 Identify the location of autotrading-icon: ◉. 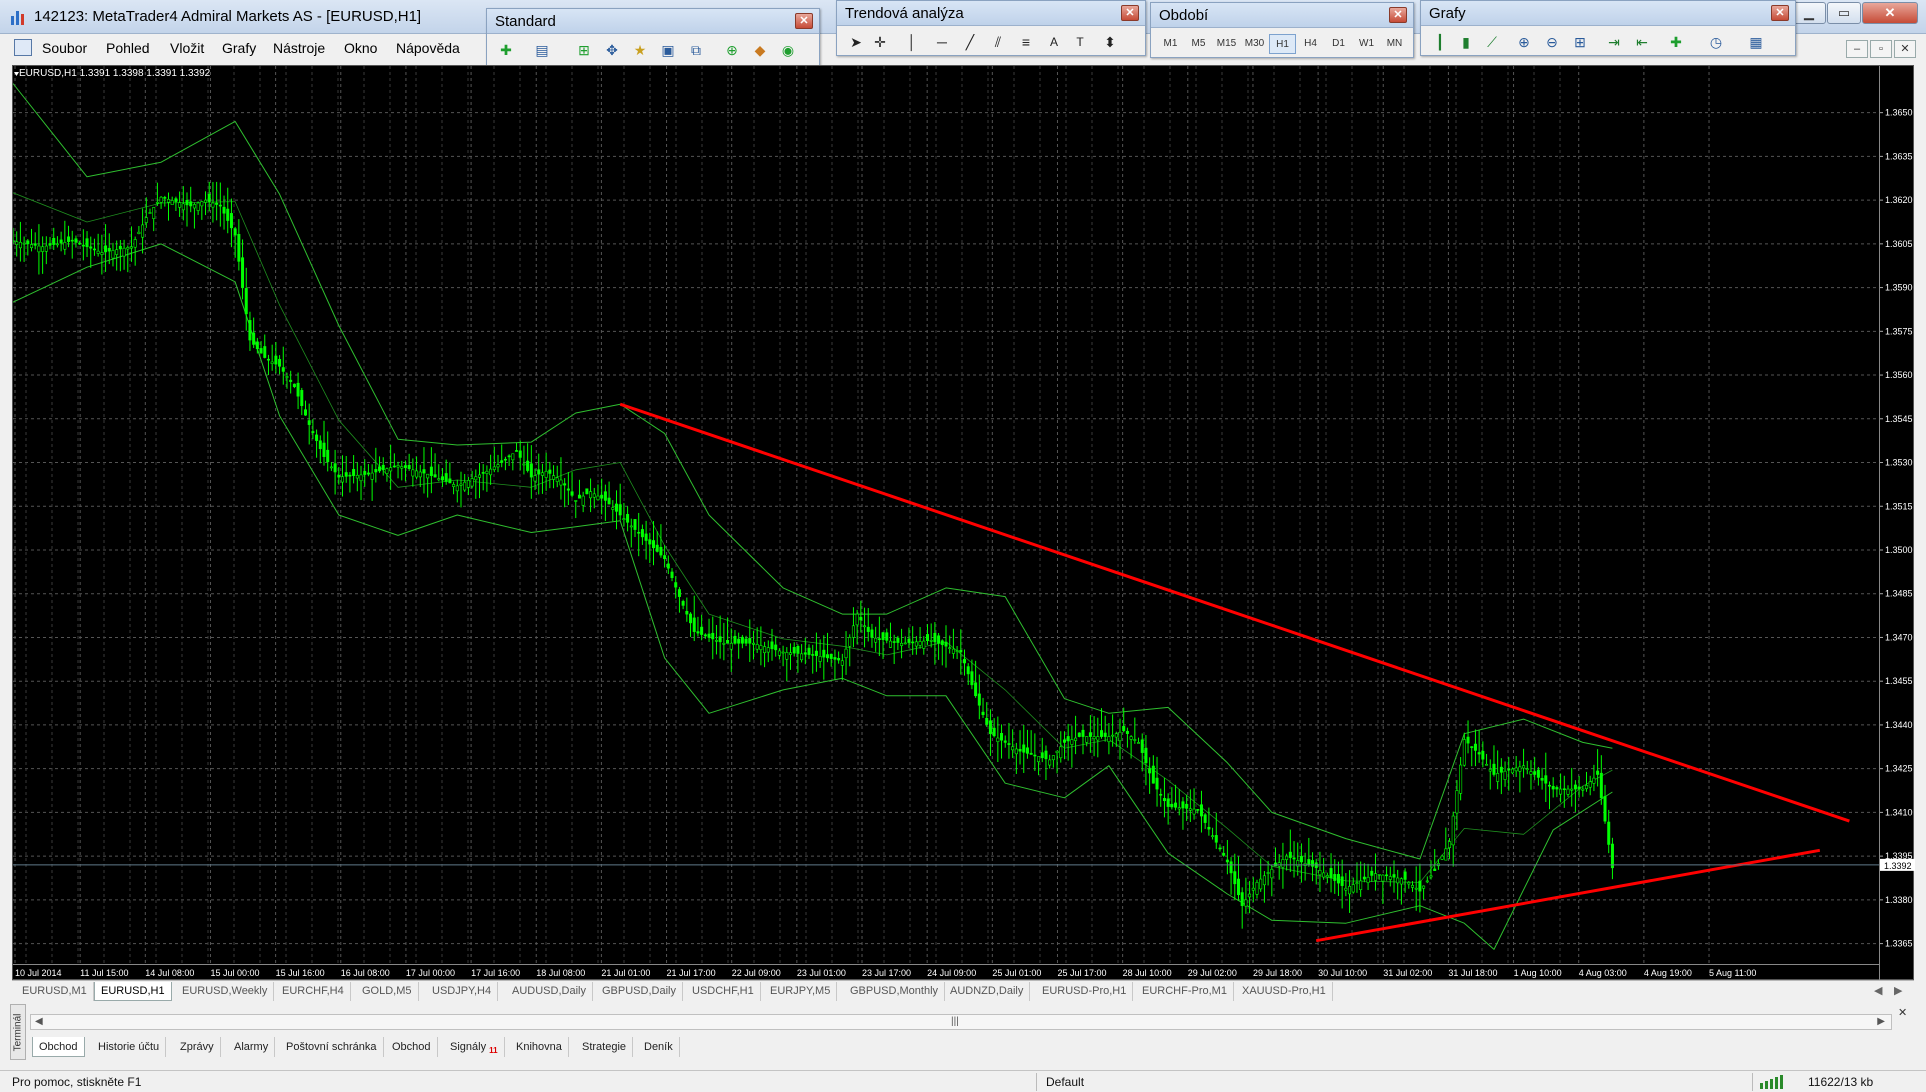
(788, 50).